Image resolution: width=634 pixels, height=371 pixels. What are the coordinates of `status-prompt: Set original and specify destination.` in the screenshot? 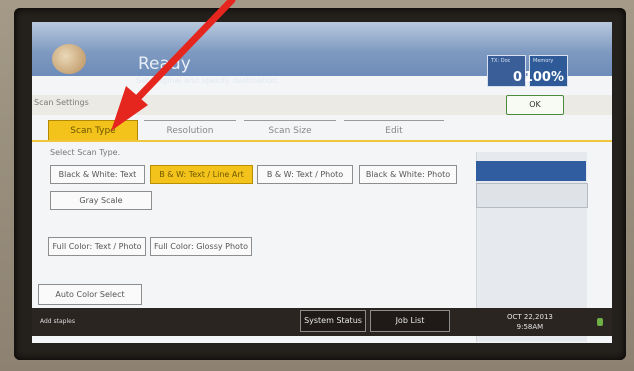 It's located at (208, 80).